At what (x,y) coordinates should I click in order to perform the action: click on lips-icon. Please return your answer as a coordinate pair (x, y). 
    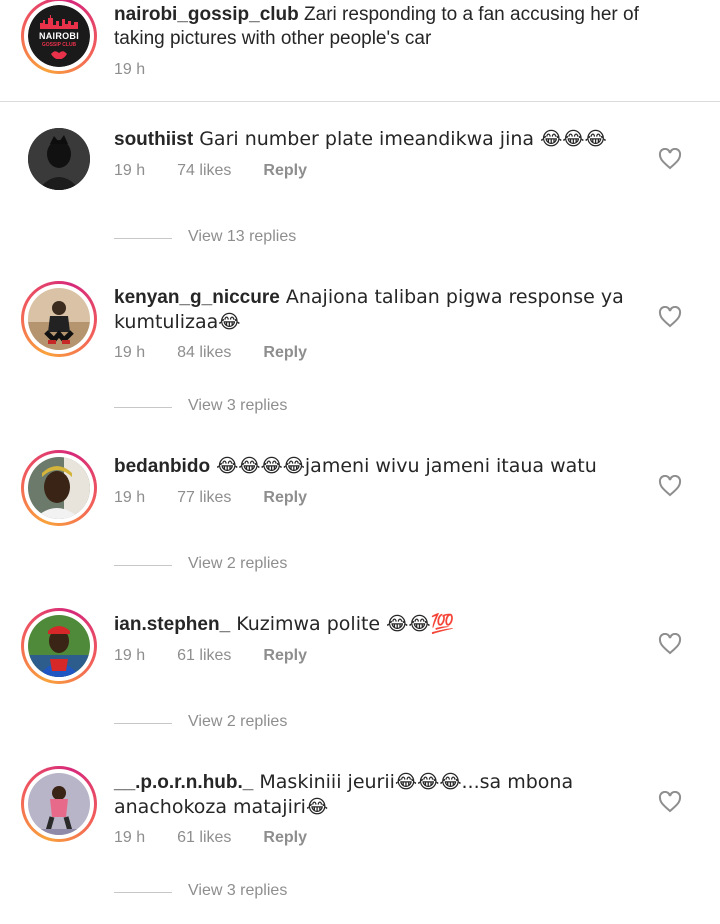
    Looking at the image, I should click on (59, 55).